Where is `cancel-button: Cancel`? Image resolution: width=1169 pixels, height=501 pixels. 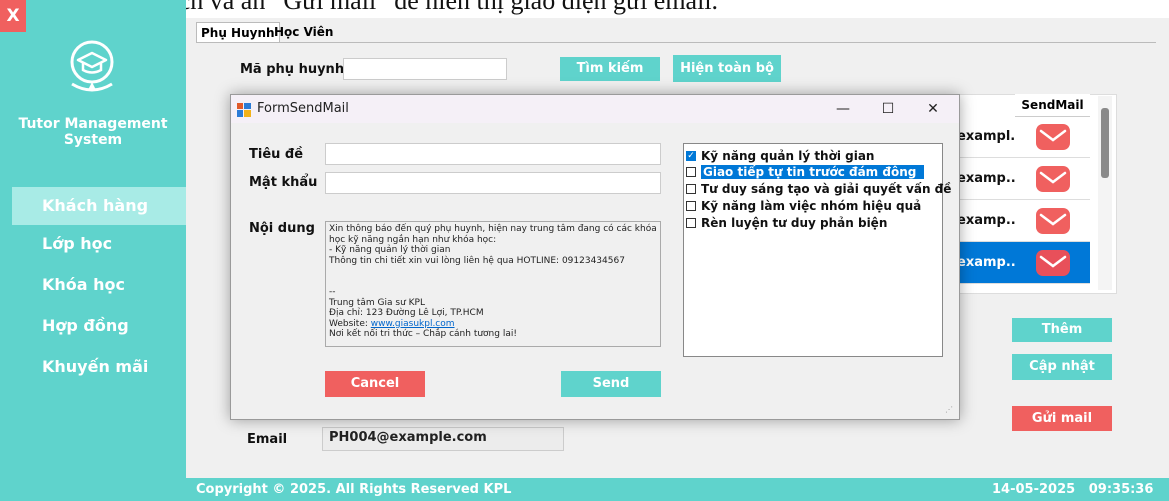
cancel-button: Cancel is located at coordinates (375, 384).